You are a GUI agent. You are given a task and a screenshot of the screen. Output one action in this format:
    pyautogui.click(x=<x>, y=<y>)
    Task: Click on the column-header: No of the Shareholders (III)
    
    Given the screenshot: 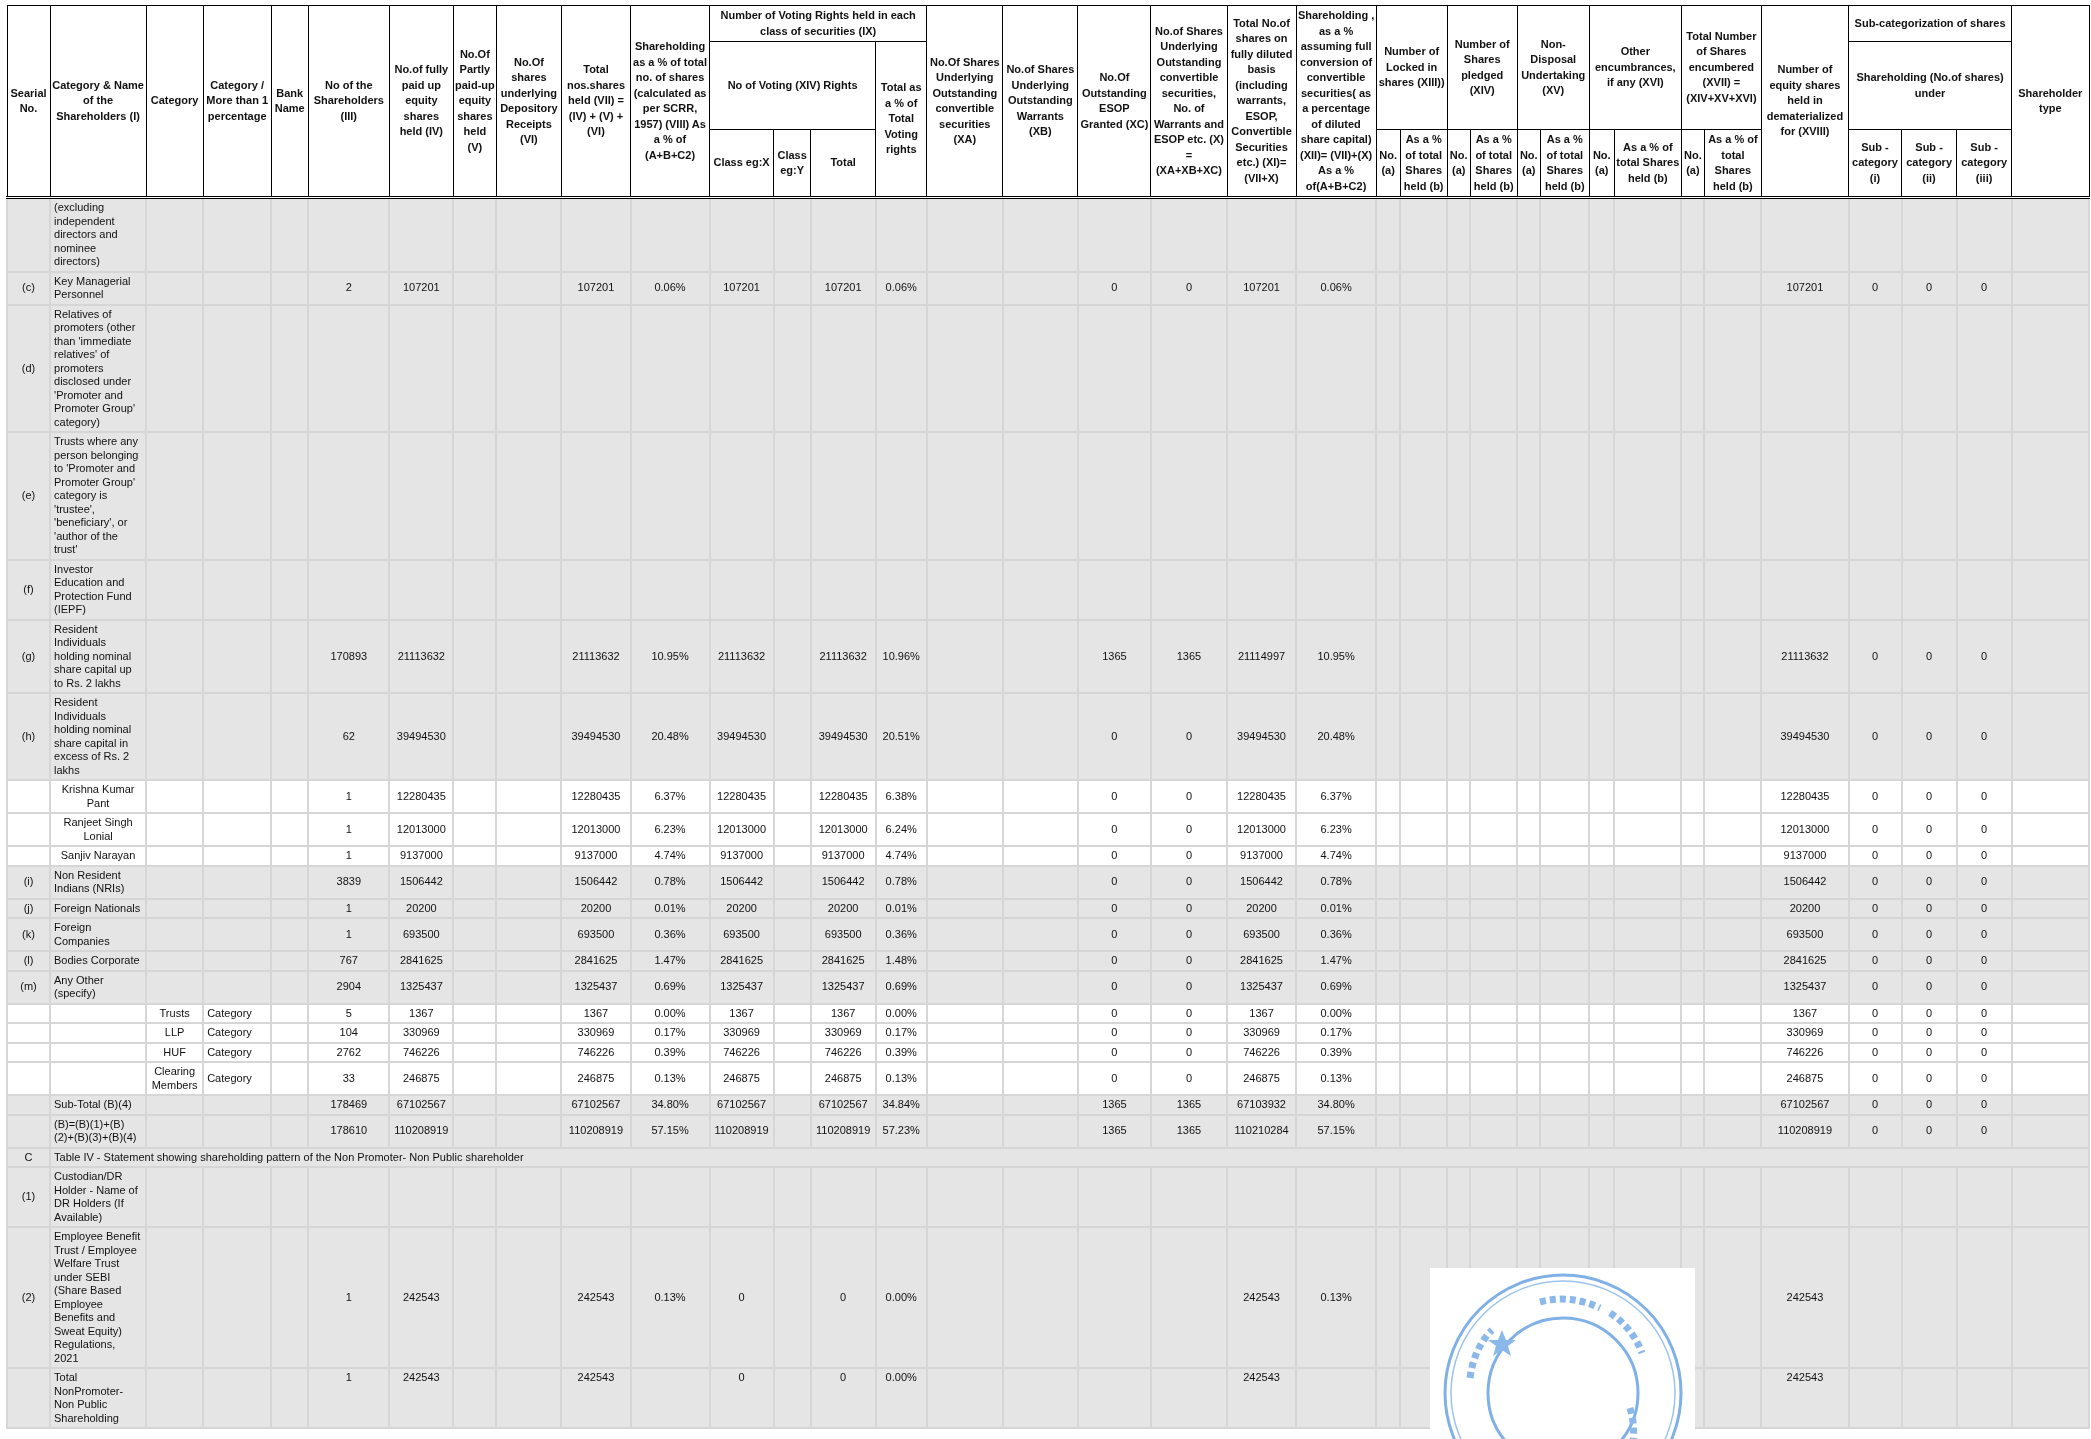 What is the action you would take?
    pyautogui.click(x=349, y=101)
    